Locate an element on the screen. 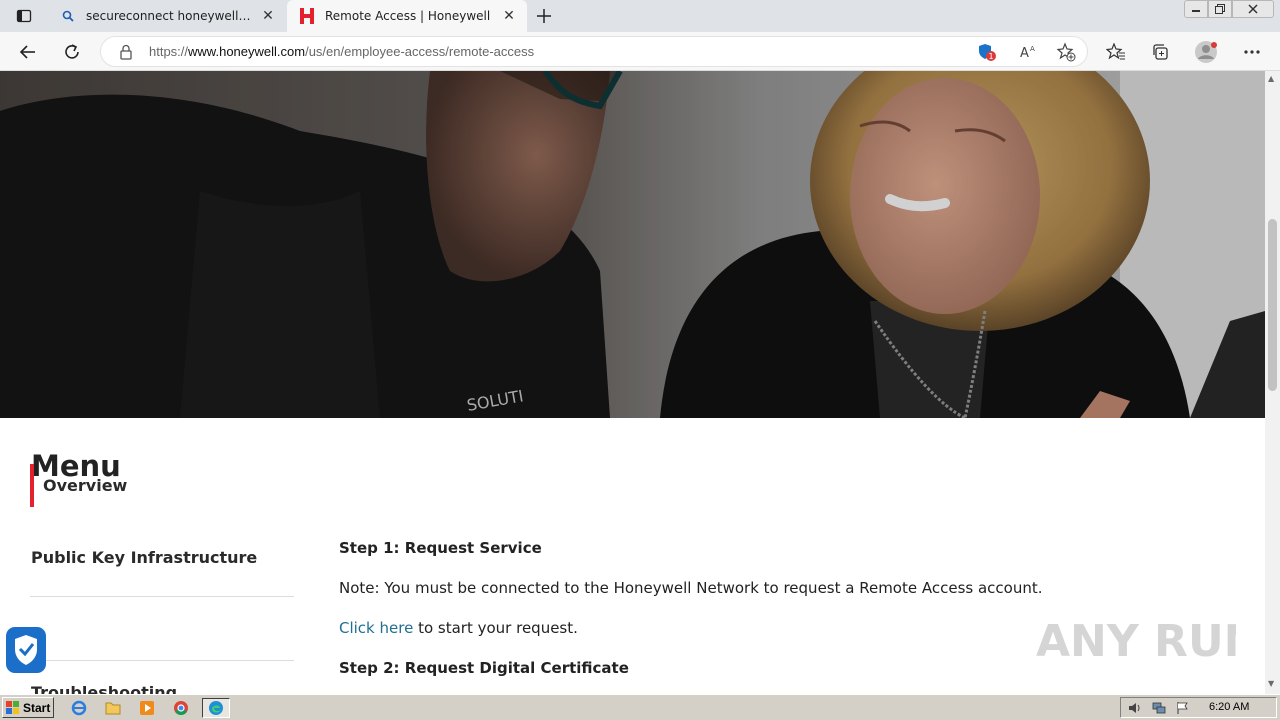 Image resolution: width=1280 pixels, height=720 pixels. tab-title: Remote Access | Honeywell is located at coordinates (408, 16).